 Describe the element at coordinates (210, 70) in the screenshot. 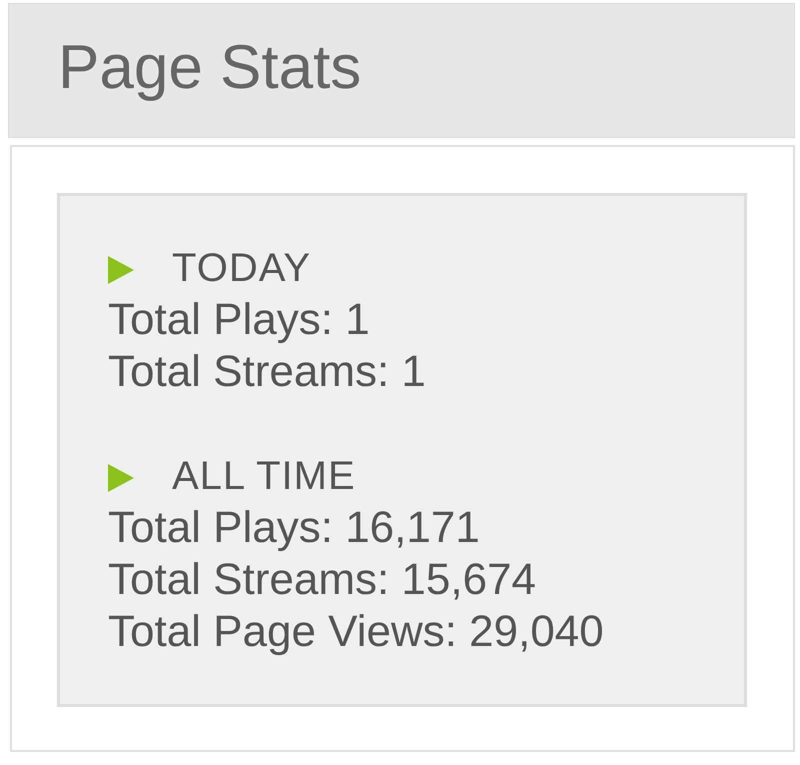

I see `panel-title: Page Stats` at that location.